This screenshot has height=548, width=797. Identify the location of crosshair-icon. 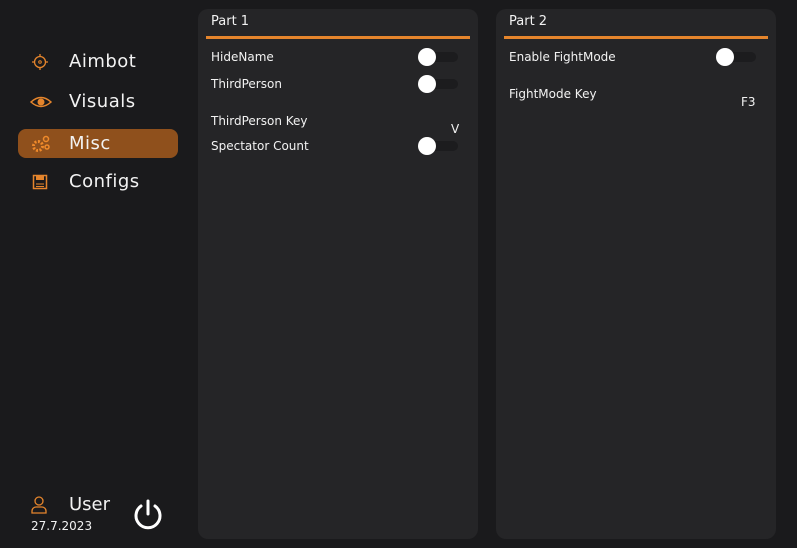
(40, 62).